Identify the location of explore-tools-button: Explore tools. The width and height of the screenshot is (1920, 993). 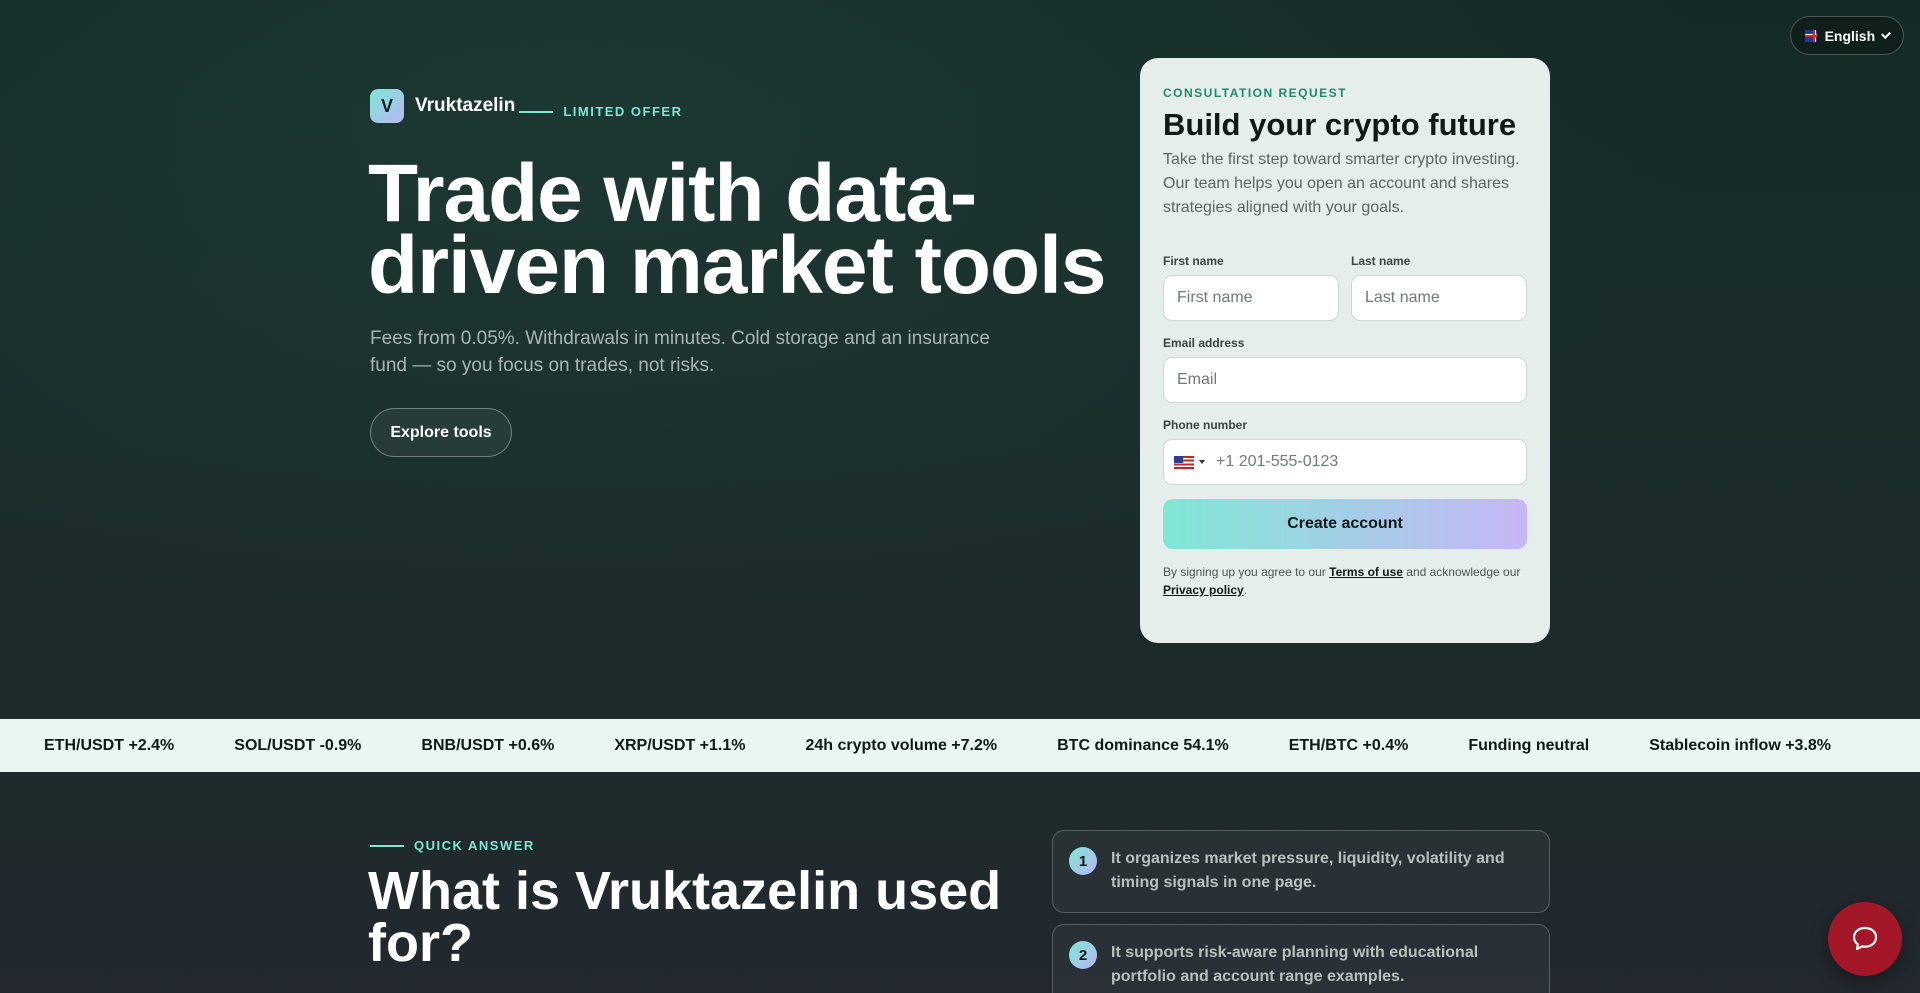
(441, 432).